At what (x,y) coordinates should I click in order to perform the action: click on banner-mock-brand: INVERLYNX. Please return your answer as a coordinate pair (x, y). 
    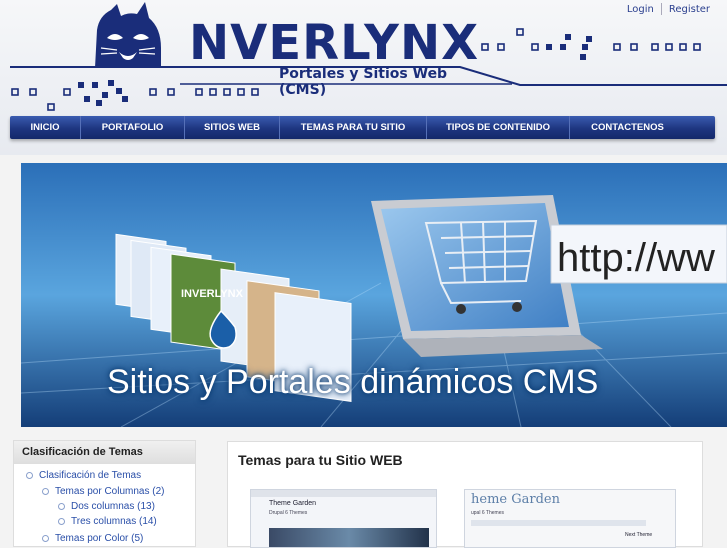
    Looking at the image, I should click on (212, 294).